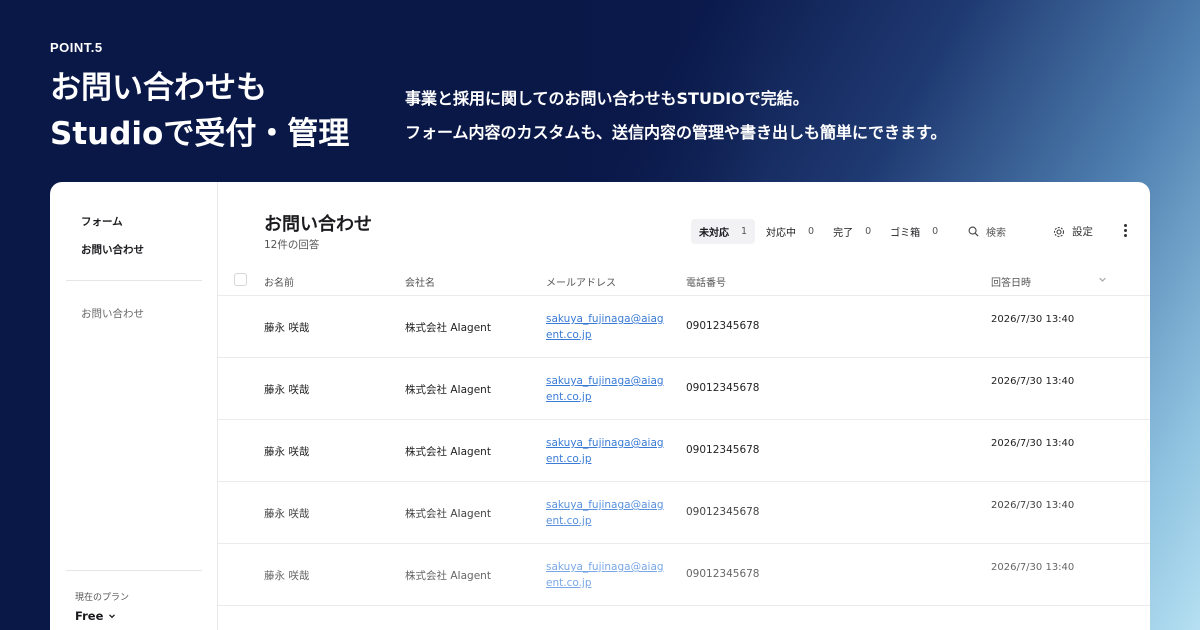  I want to click on search-label: 検索, so click(996, 233).